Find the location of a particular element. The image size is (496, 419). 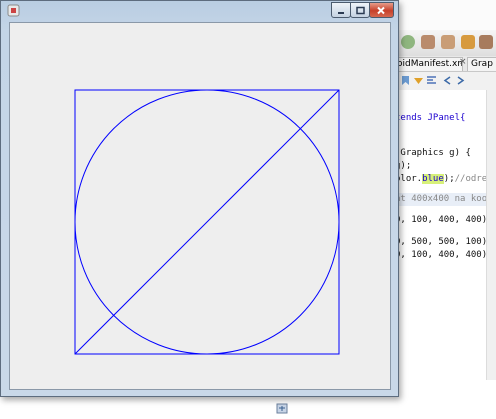

ide-toolbar is located at coordinates (445, 43).